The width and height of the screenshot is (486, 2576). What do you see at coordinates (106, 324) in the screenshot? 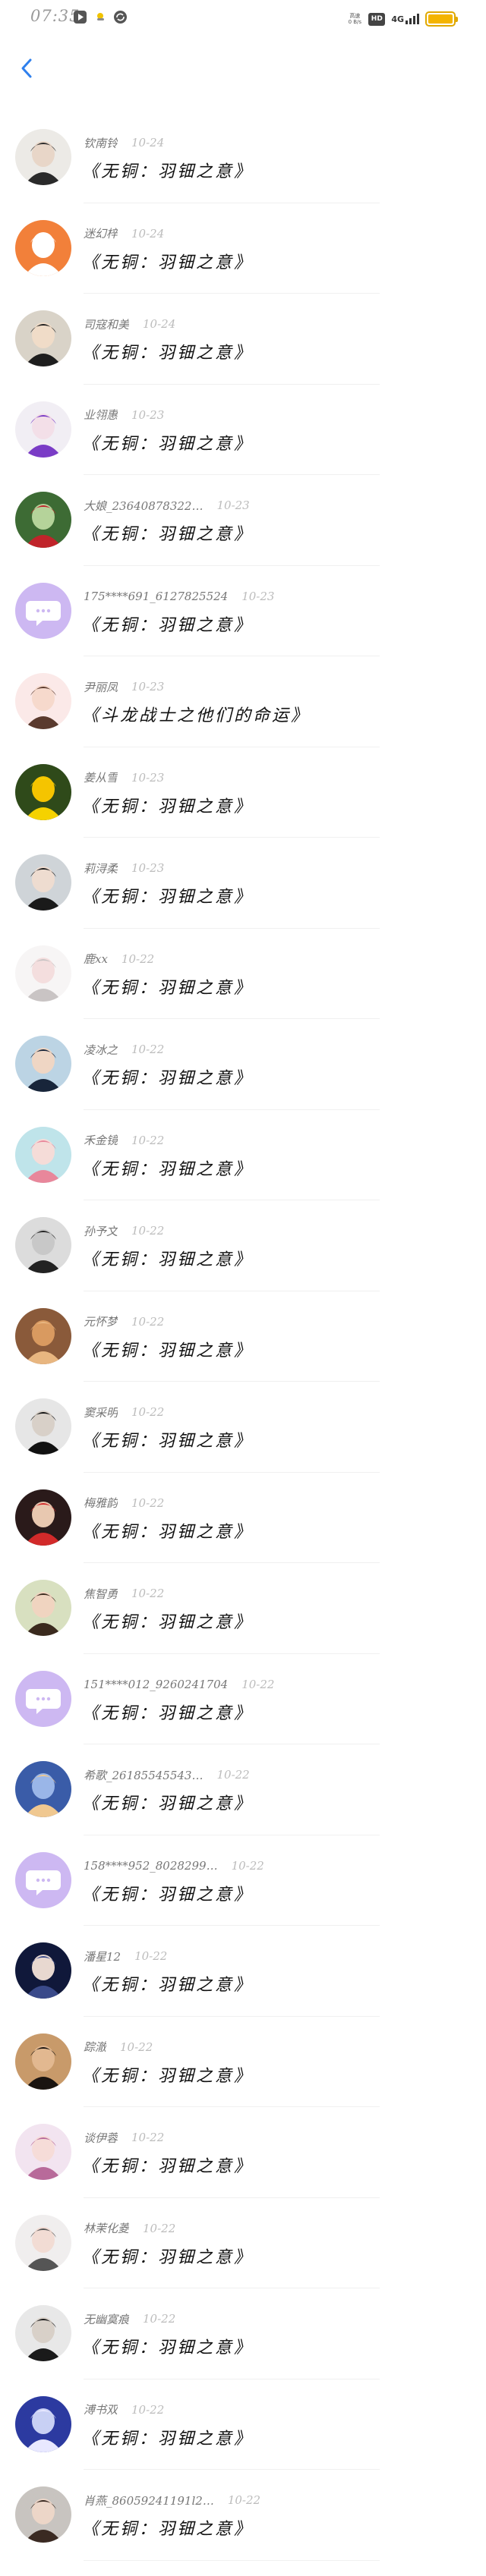
I see `sender-name: 司寇和美` at bounding box center [106, 324].